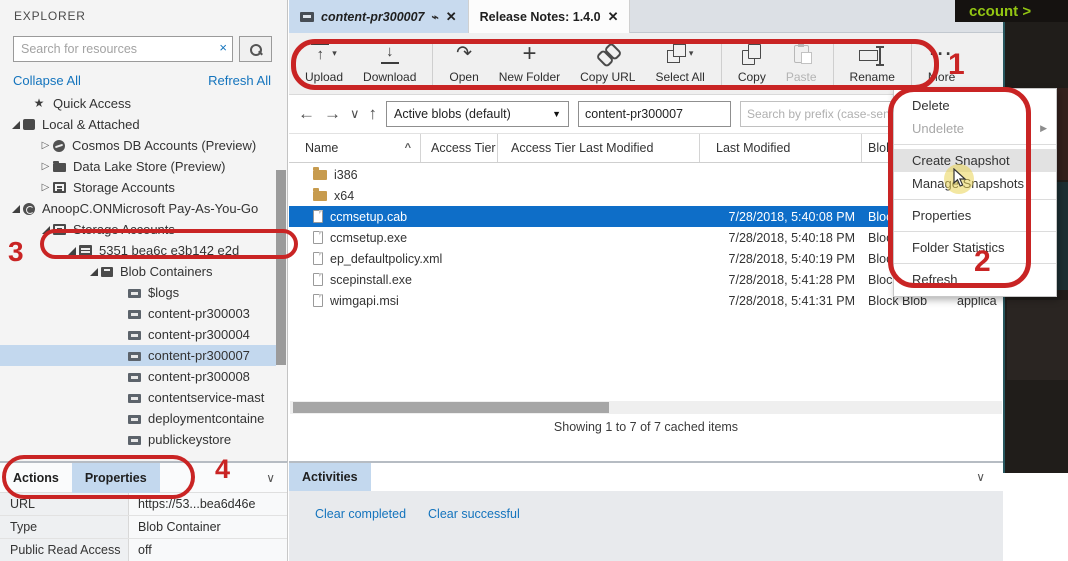  What do you see at coordinates (975, 160) in the screenshot?
I see `menu-item-create-snapshot: Create Snapshot` at bounding box center [975, 160].